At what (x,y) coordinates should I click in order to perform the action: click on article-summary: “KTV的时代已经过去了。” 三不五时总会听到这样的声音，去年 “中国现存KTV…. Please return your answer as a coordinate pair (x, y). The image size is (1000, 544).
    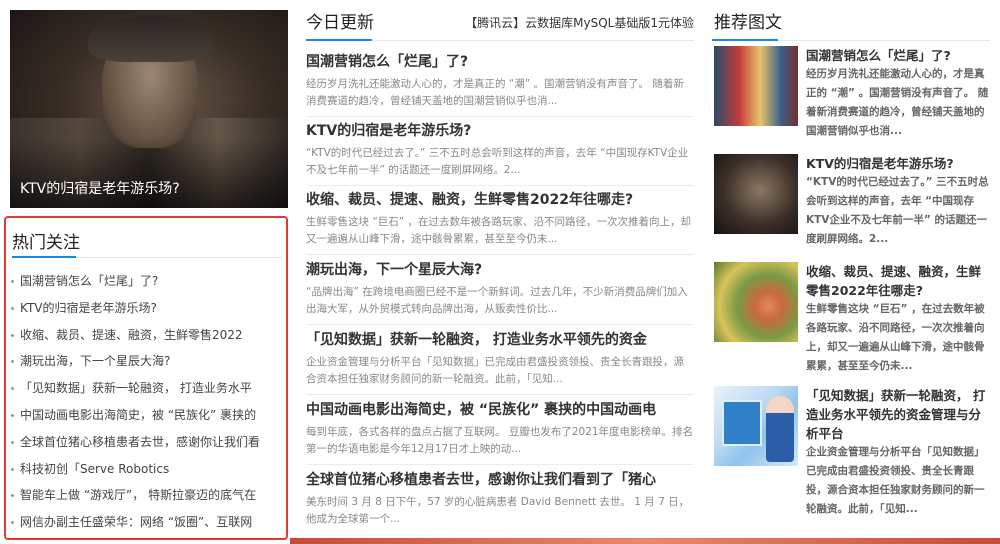
    Looking at the image, I should click on (497, 161).